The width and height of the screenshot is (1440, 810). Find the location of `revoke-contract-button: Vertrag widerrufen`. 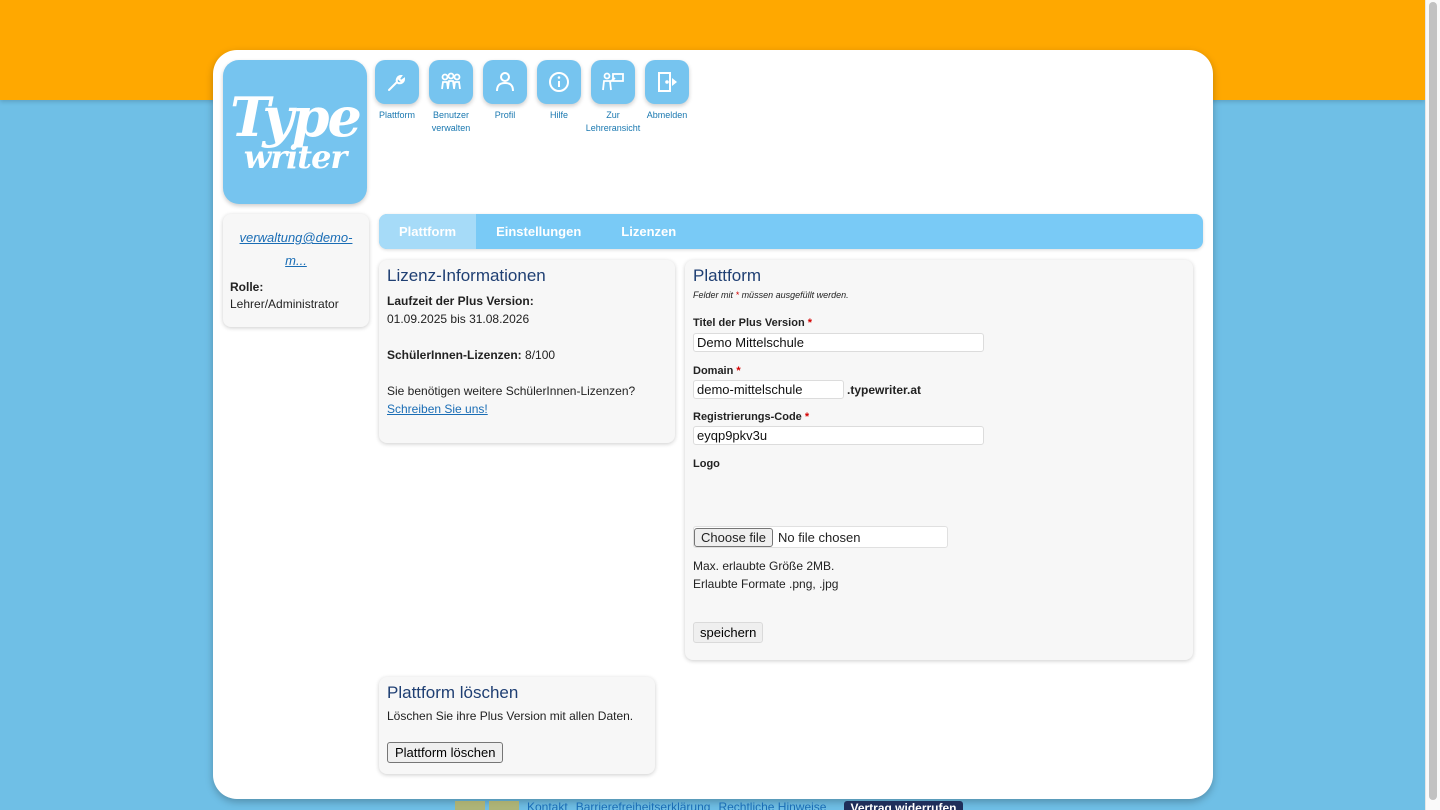

revoke-contract-button: Vertrag widerrufen is located at coordinates (903, 805).